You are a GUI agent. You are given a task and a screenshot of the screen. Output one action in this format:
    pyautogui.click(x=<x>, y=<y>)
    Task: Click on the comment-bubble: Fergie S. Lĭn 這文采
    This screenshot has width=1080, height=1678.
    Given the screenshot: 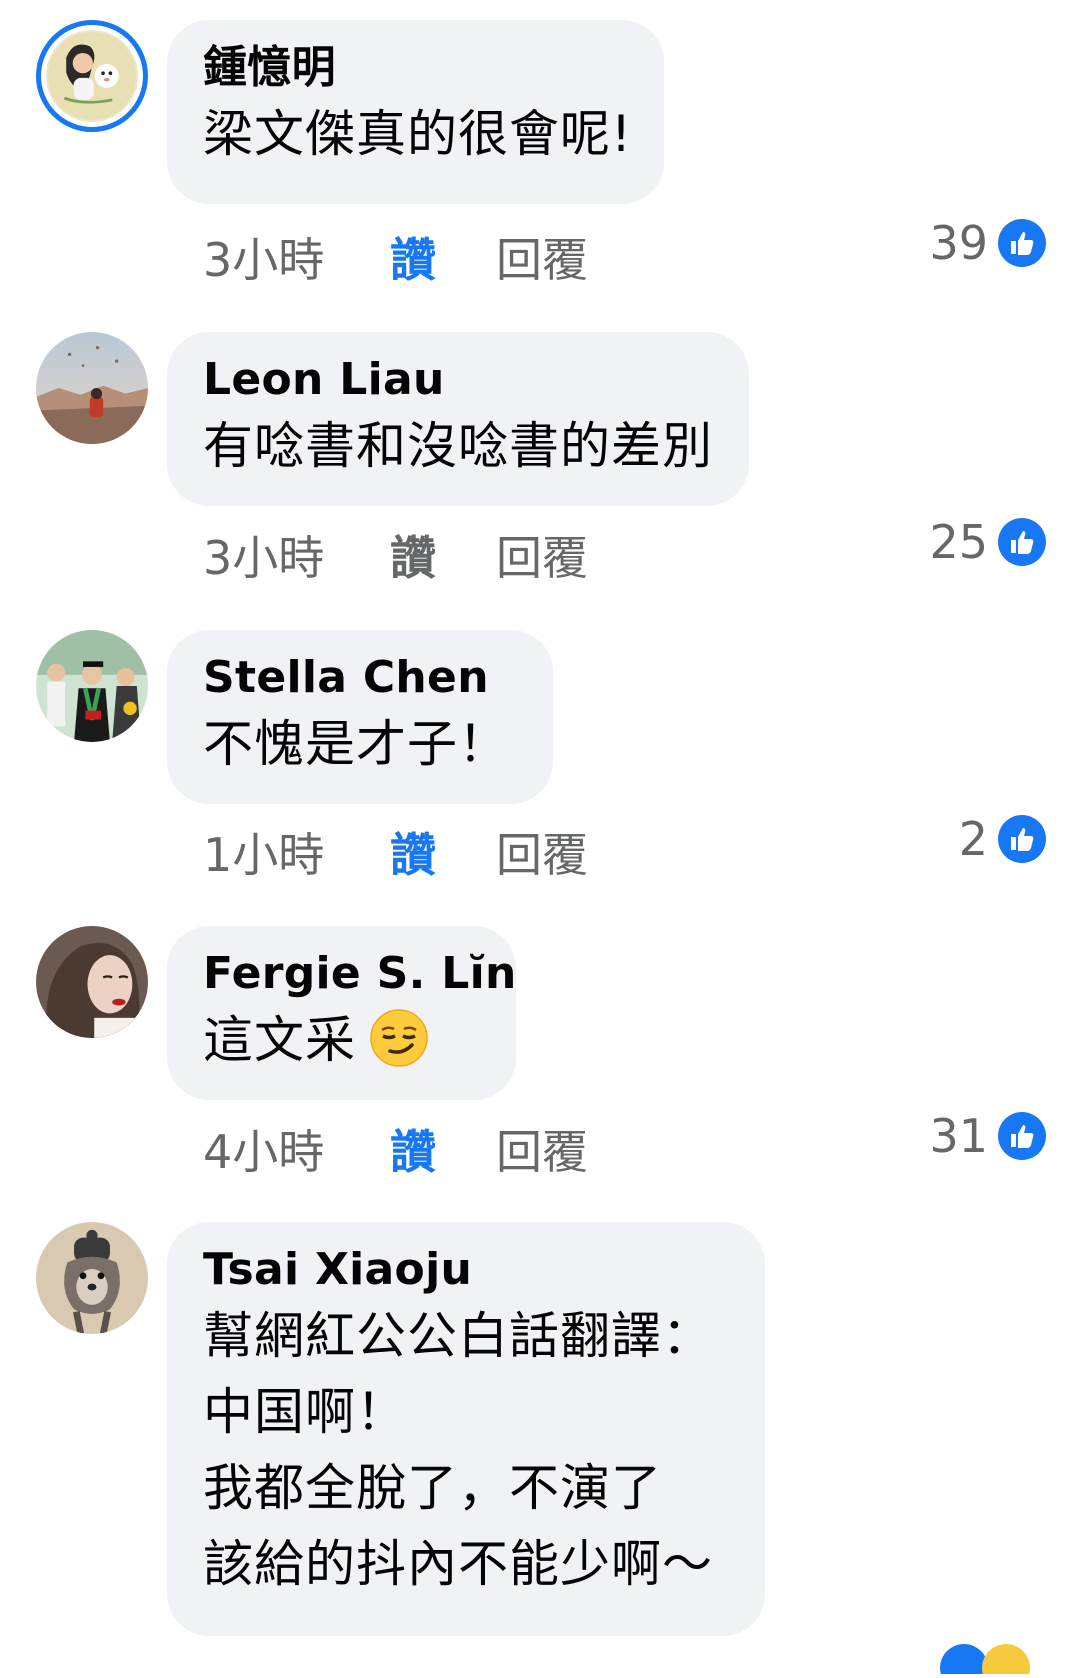 What is the action you would take?
    pyautogui.click(x=341, y=1013)
    